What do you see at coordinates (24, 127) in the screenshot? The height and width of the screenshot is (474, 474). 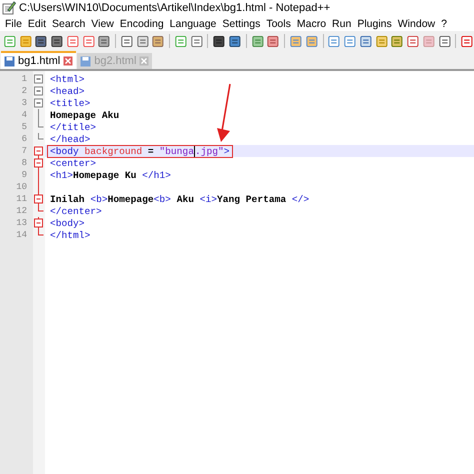 I see `line-number: 5` at bounding box center [24, 127].